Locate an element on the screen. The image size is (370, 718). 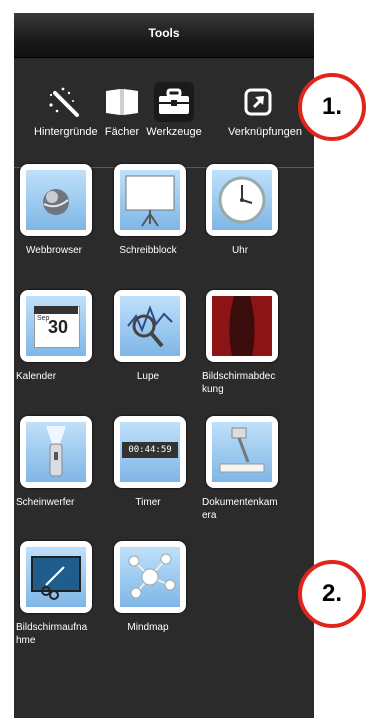
tool-webbrowser: Webbrowser is located at coordinates (58, 210).